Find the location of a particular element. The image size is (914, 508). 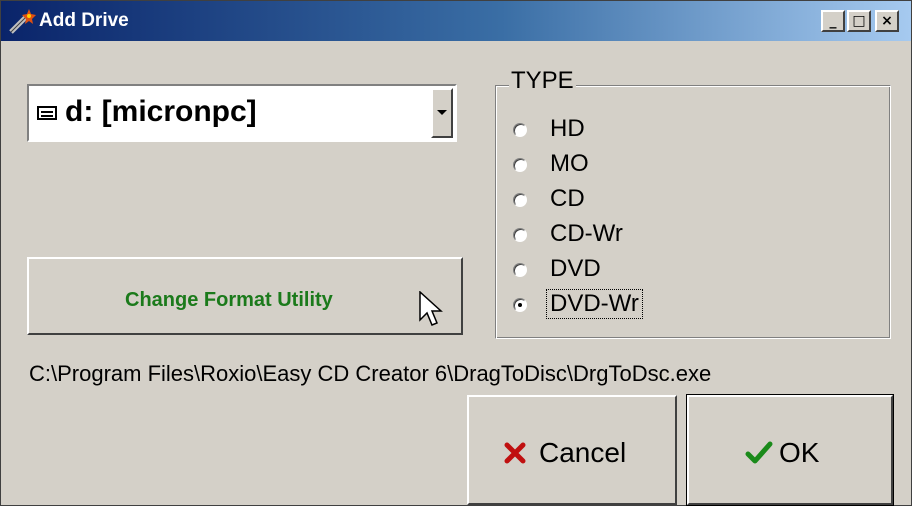

minimize-button: _ is located at coordinates (833, 21).